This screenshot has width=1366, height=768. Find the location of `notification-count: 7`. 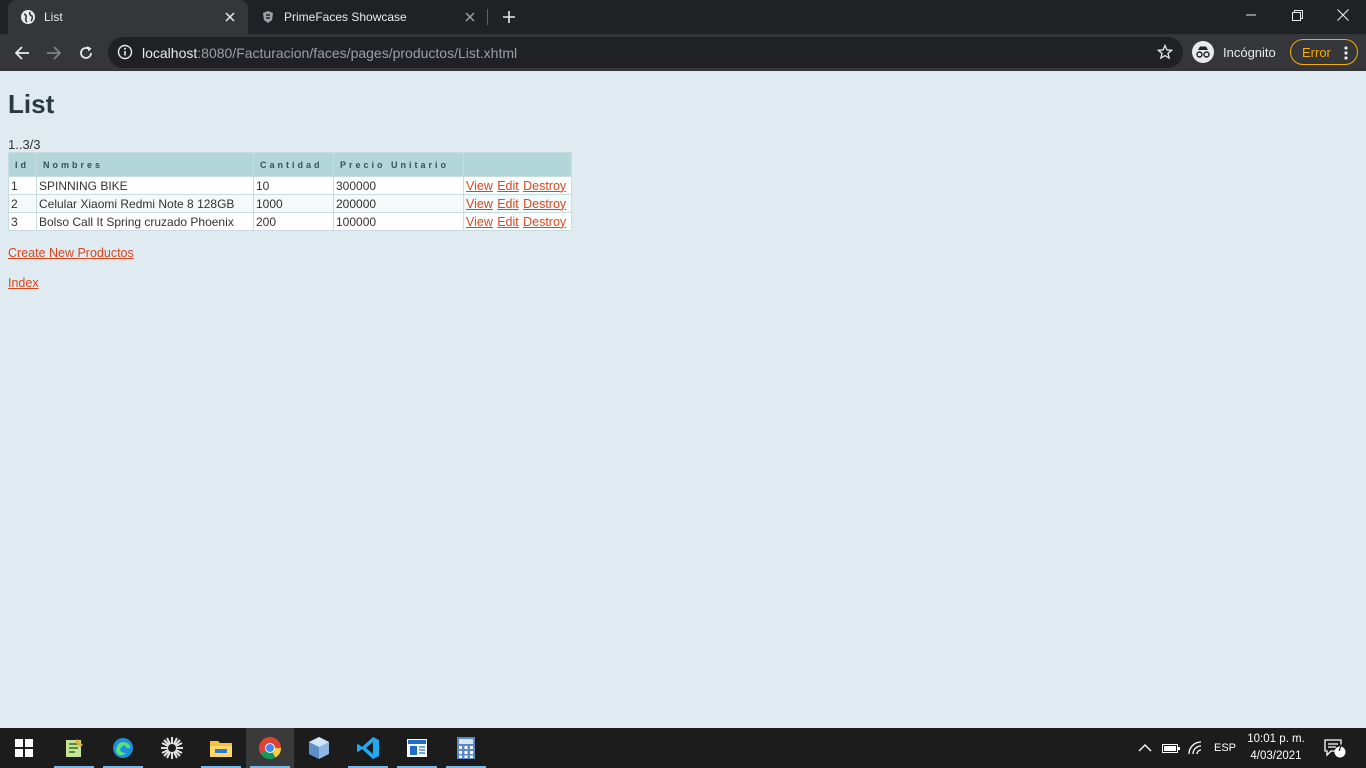

notification-count: 7 is located at coordinates (1340, 748).